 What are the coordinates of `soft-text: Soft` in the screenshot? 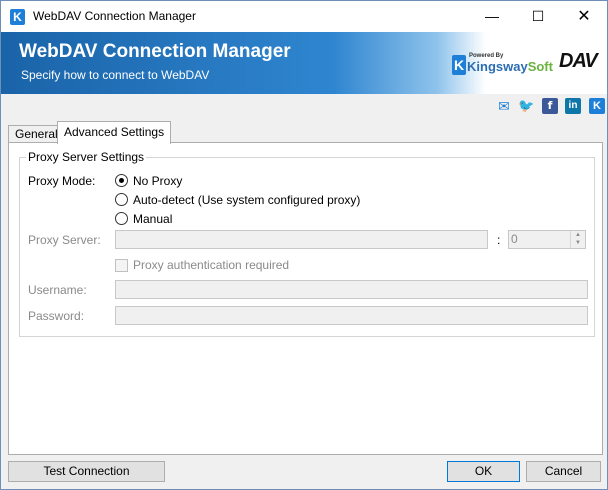 It's located at (540, 66).